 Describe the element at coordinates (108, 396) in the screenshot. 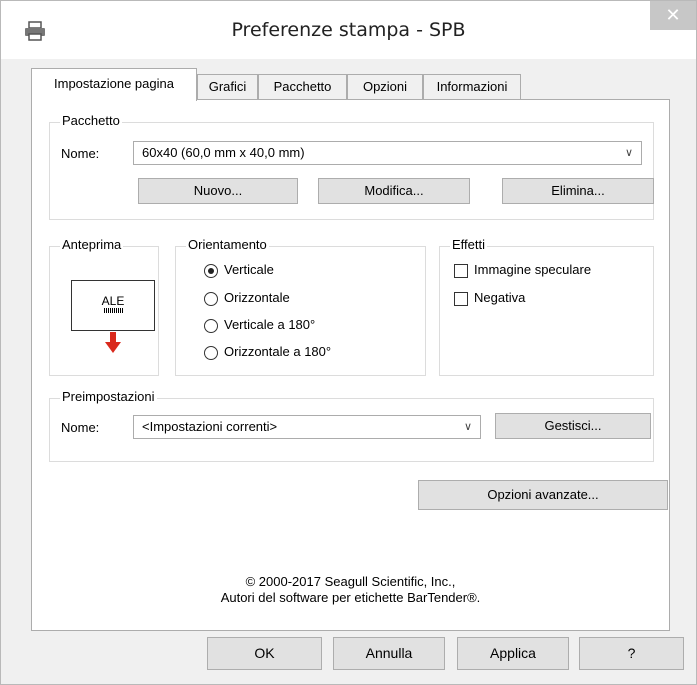

I see `preimpostazioni-group-label: Preimpostazioni` at that location.